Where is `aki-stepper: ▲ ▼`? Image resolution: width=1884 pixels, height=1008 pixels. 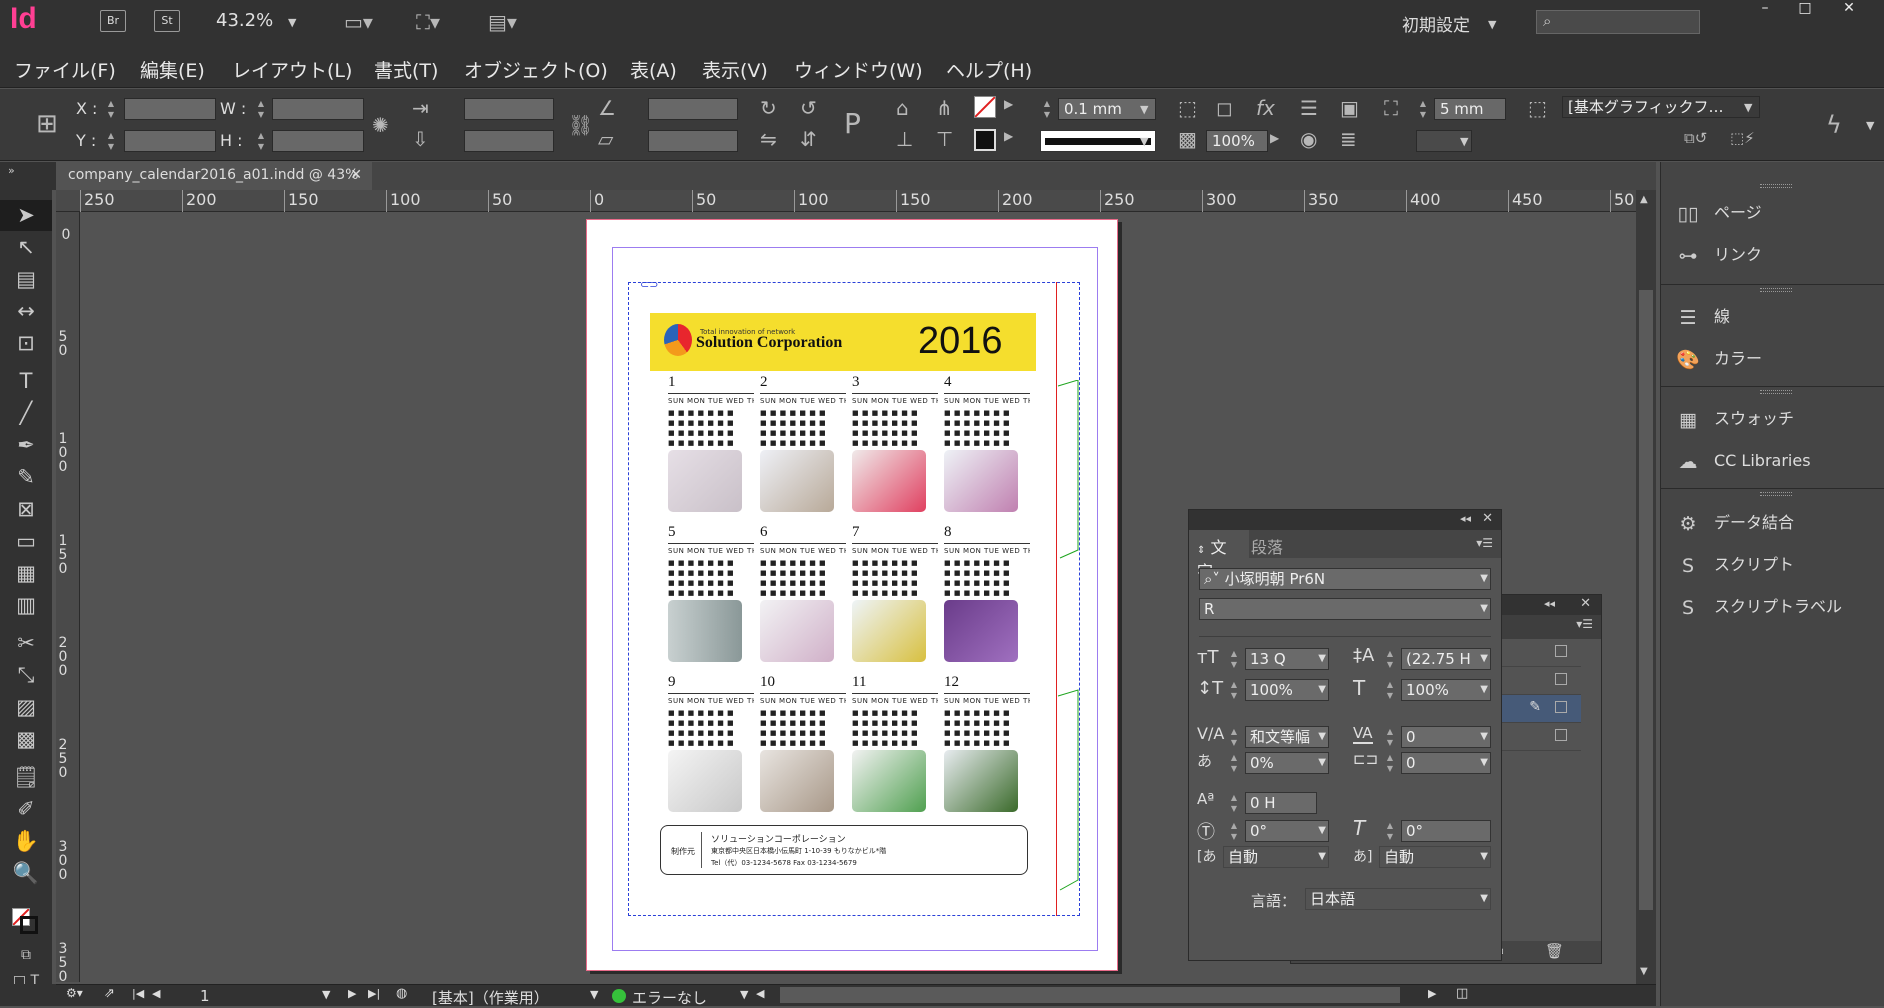
aki-stepper: ▲ ▼ is located at coordinates (1390, 763).